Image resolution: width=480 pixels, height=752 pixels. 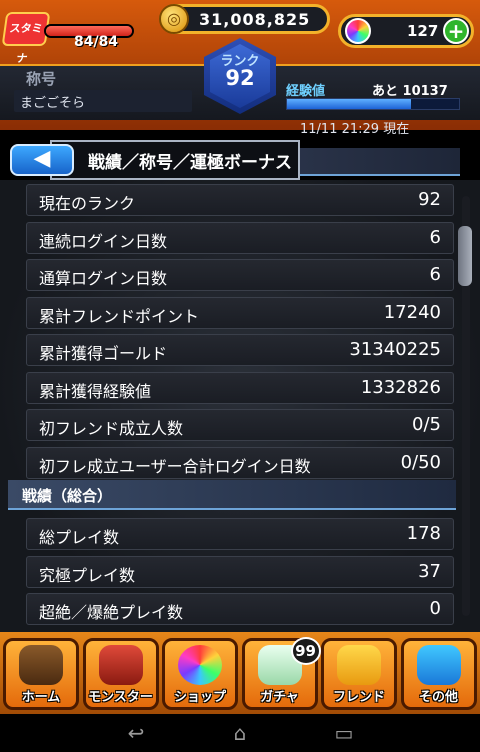 I want to click on buy-orbs-button: +, so click(x=456, y=31).